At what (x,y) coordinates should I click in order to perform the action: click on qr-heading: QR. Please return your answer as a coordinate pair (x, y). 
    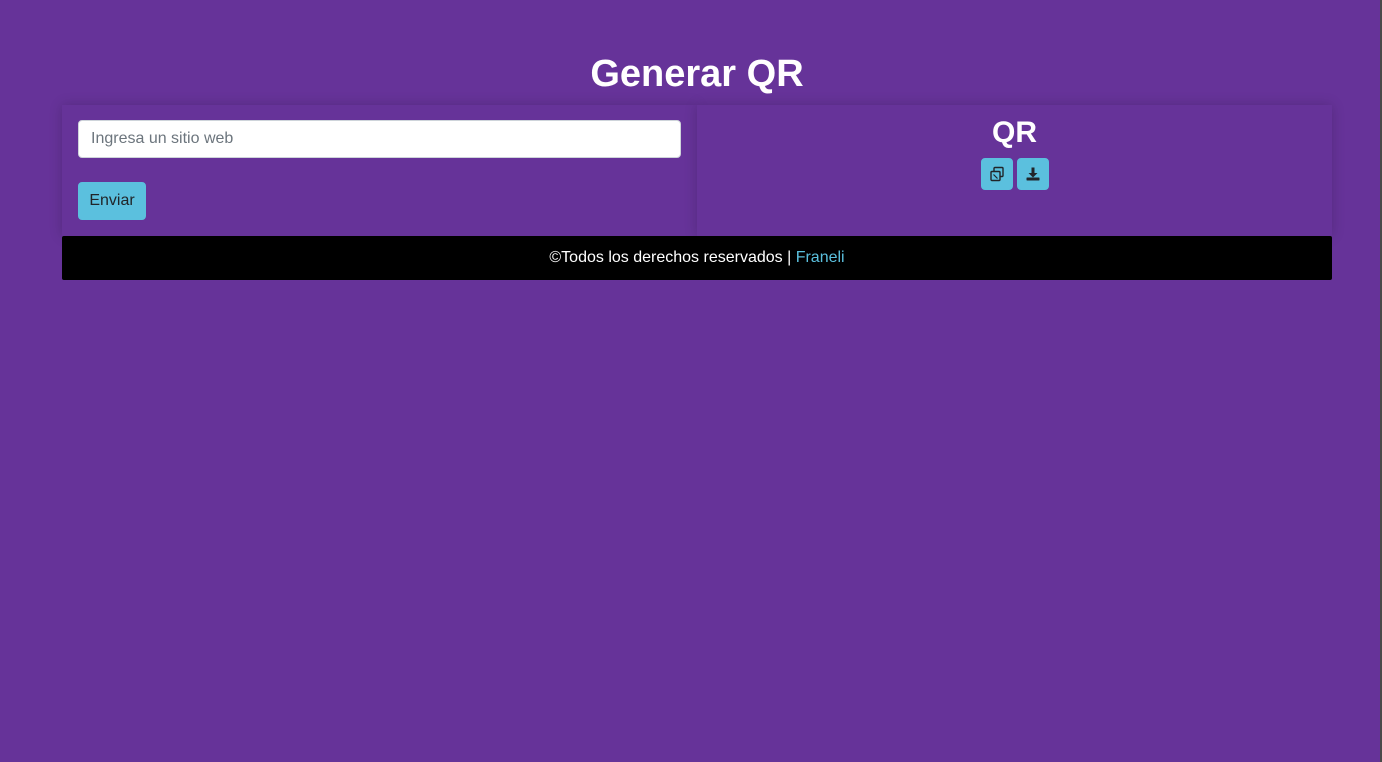
    Looking at the image, I should click on (1014, 132).